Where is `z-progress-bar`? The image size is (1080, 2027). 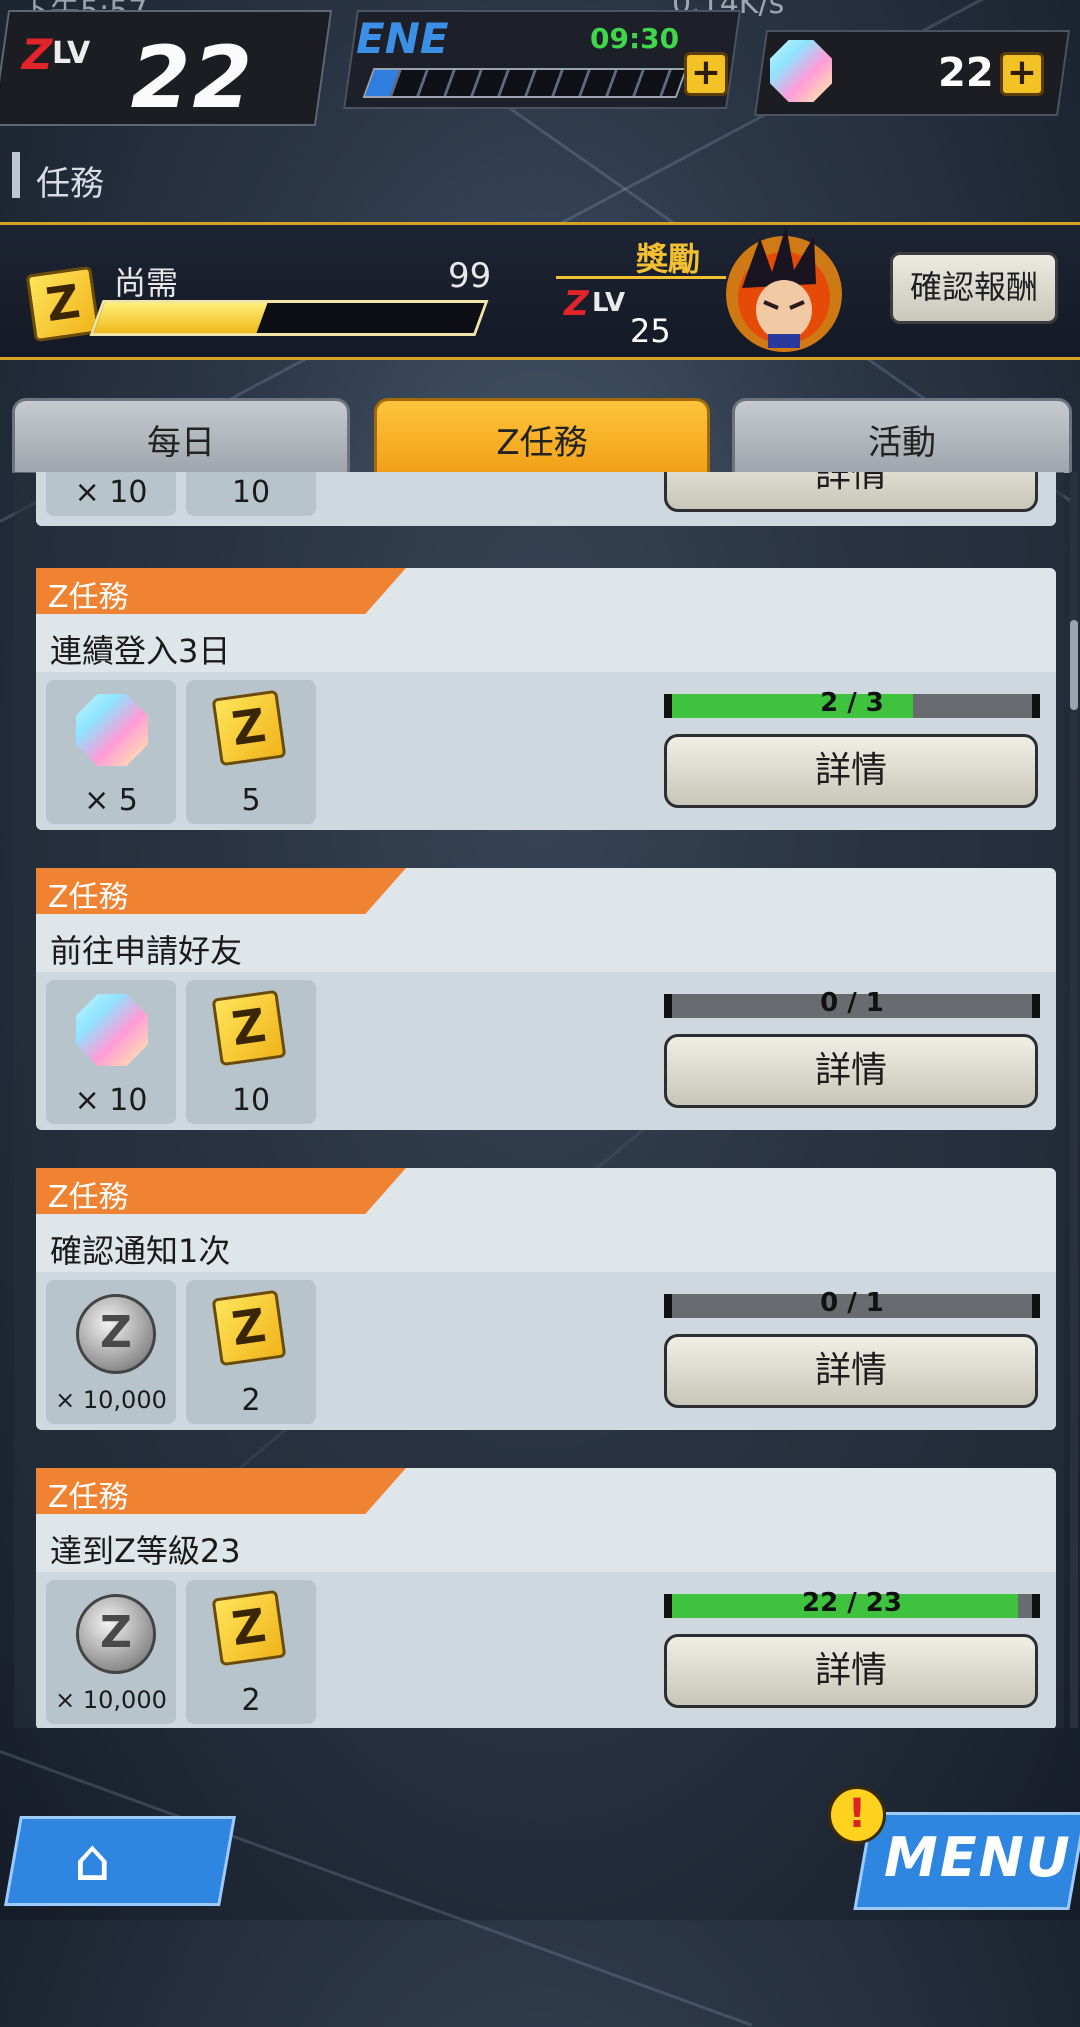
z-progress-bar is located at coordinates (289, 318).